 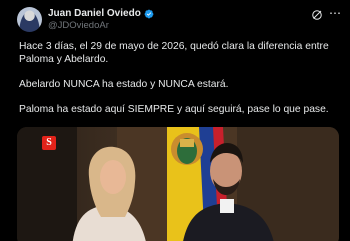 I want to click on author-handle: @JDOviedoAr, so click(x=78, y=25).